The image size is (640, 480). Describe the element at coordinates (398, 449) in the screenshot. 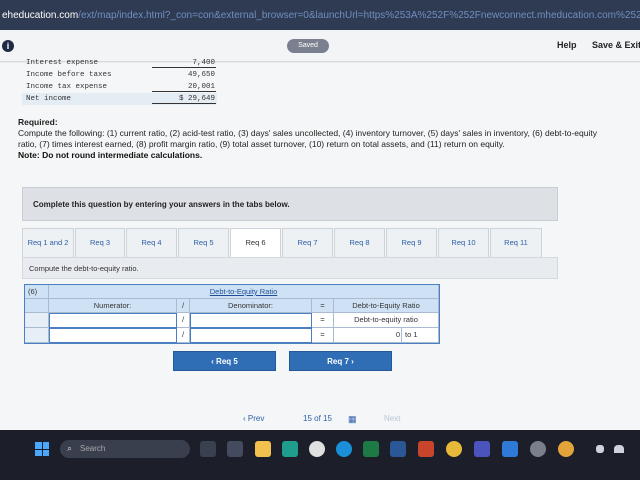

I see `word-icon` at that location.